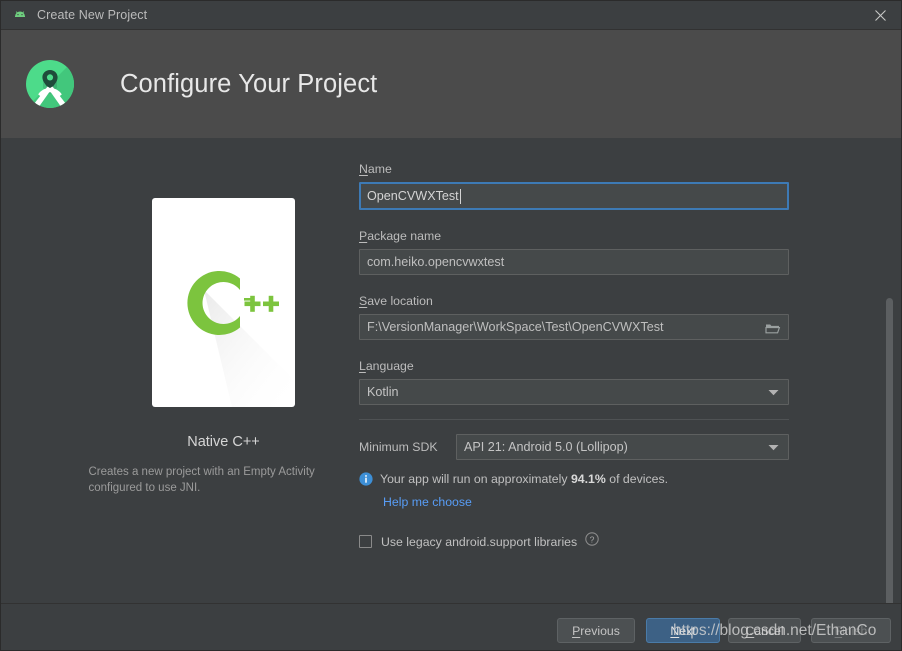 The width and height of the screenshot is (902, 651). What do you see at coordinates (365, 541) in the screenshot?
I see `legacy-libraries-checkbox` at bounding box center [365, 541].